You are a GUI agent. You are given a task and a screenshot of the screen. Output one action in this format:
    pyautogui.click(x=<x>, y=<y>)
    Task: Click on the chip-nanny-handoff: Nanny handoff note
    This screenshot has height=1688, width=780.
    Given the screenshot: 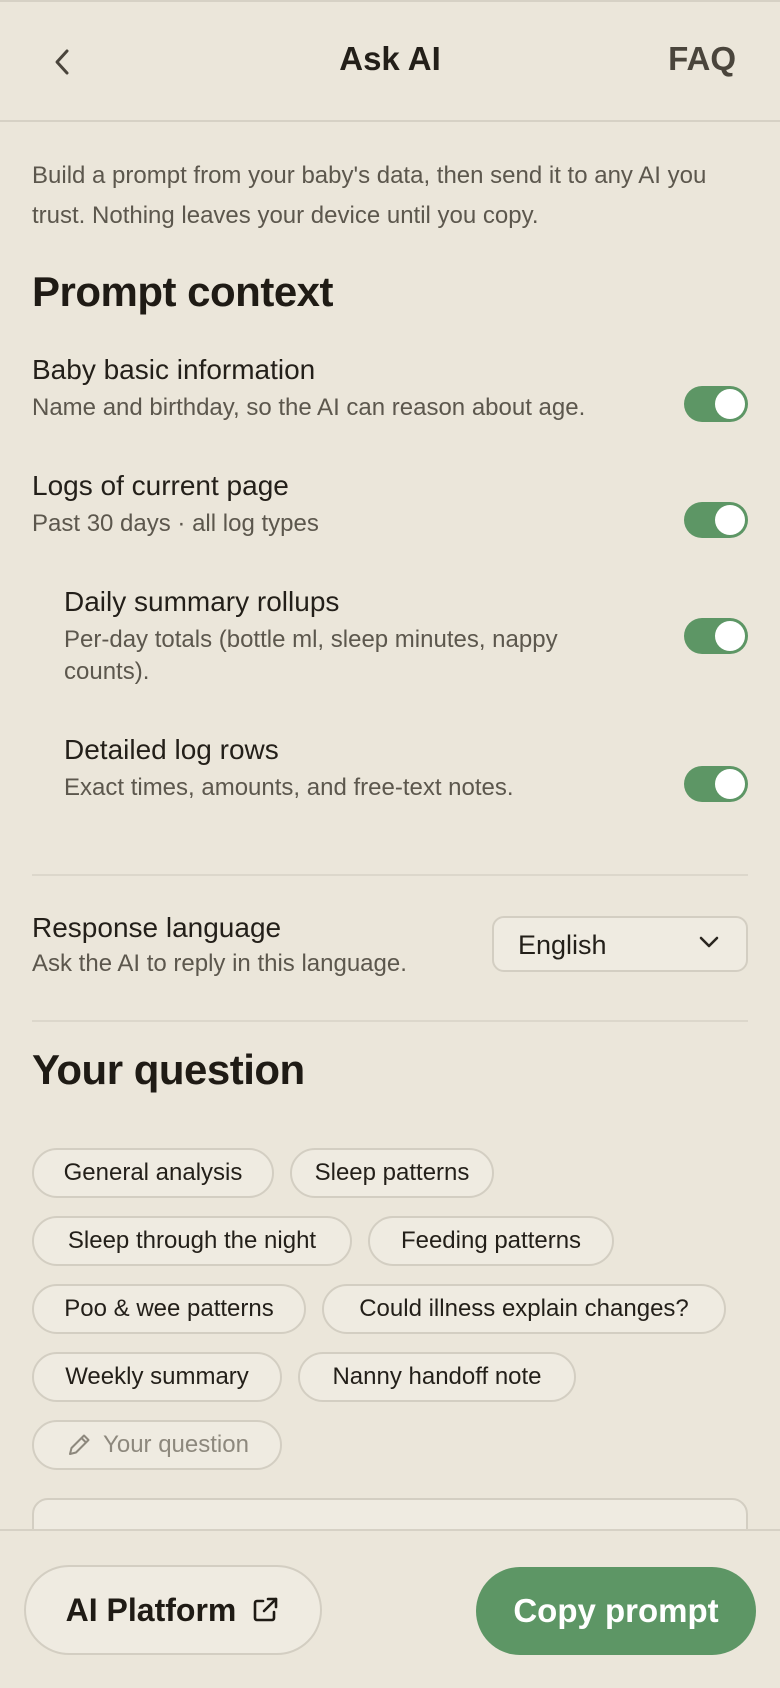 What is the action you would take?
    pyautogui.click(x=437, y=1377)
    